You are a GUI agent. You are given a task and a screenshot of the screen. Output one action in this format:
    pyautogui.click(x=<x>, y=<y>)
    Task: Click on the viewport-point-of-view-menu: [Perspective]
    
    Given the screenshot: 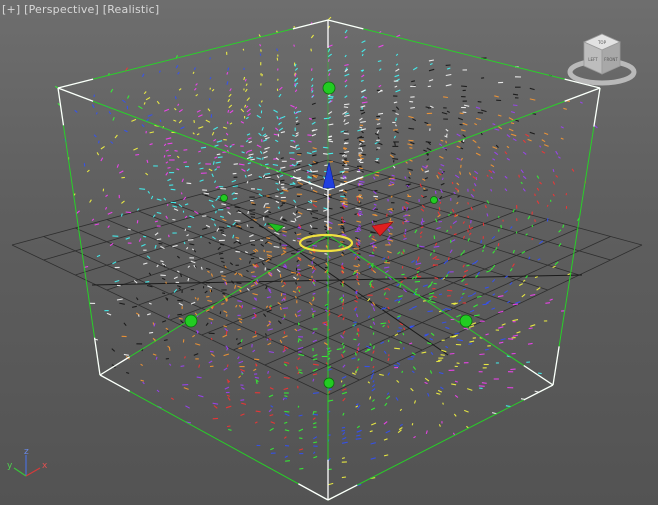 What is the action you would take?
    pyautogui.click(x=61, y=9)
    